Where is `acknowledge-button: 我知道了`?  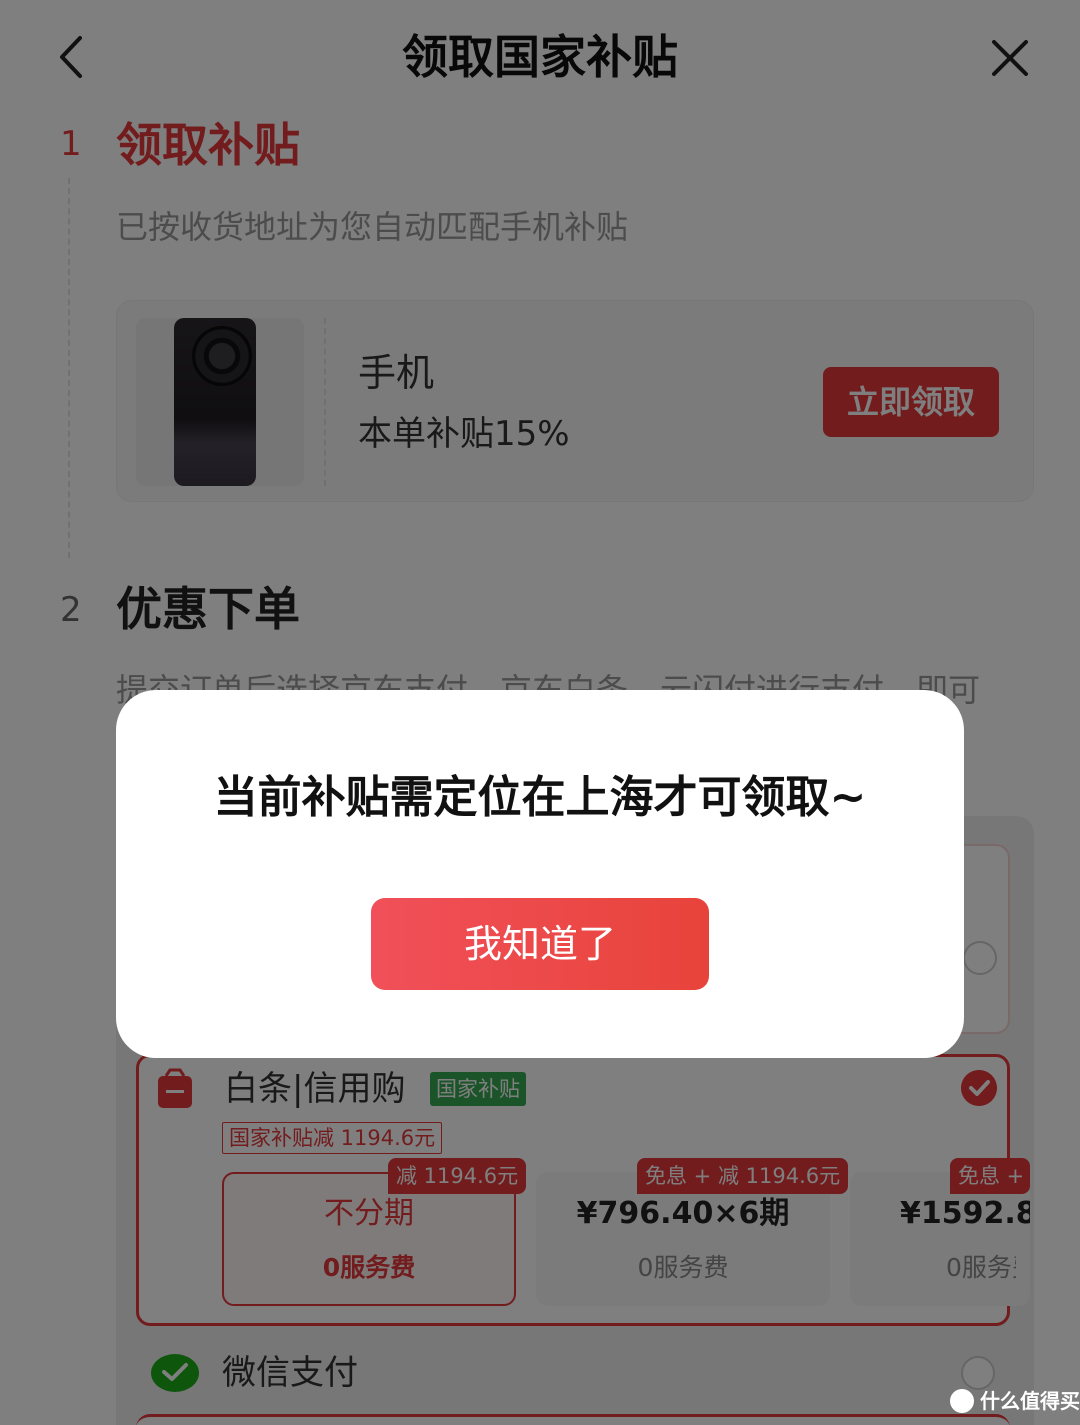 acknowledge-button: 我知道了 is located at coordinates (540, 944).